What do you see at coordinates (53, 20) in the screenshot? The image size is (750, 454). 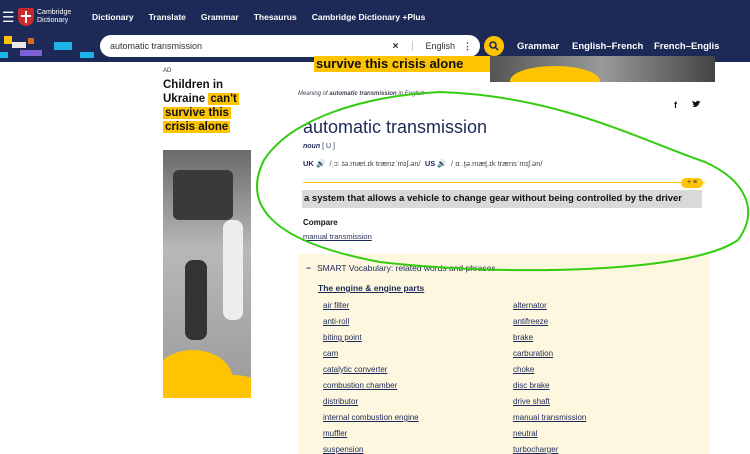 I see `logo-line2: Dictionary` at bounding box center [53, 20].